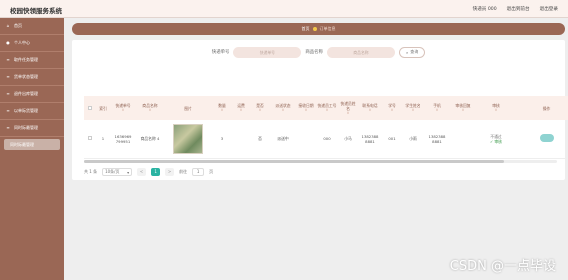 This screenshot has height=280, width=568. I want to click on search-button: ⌕ 查询, so click(412, 52).